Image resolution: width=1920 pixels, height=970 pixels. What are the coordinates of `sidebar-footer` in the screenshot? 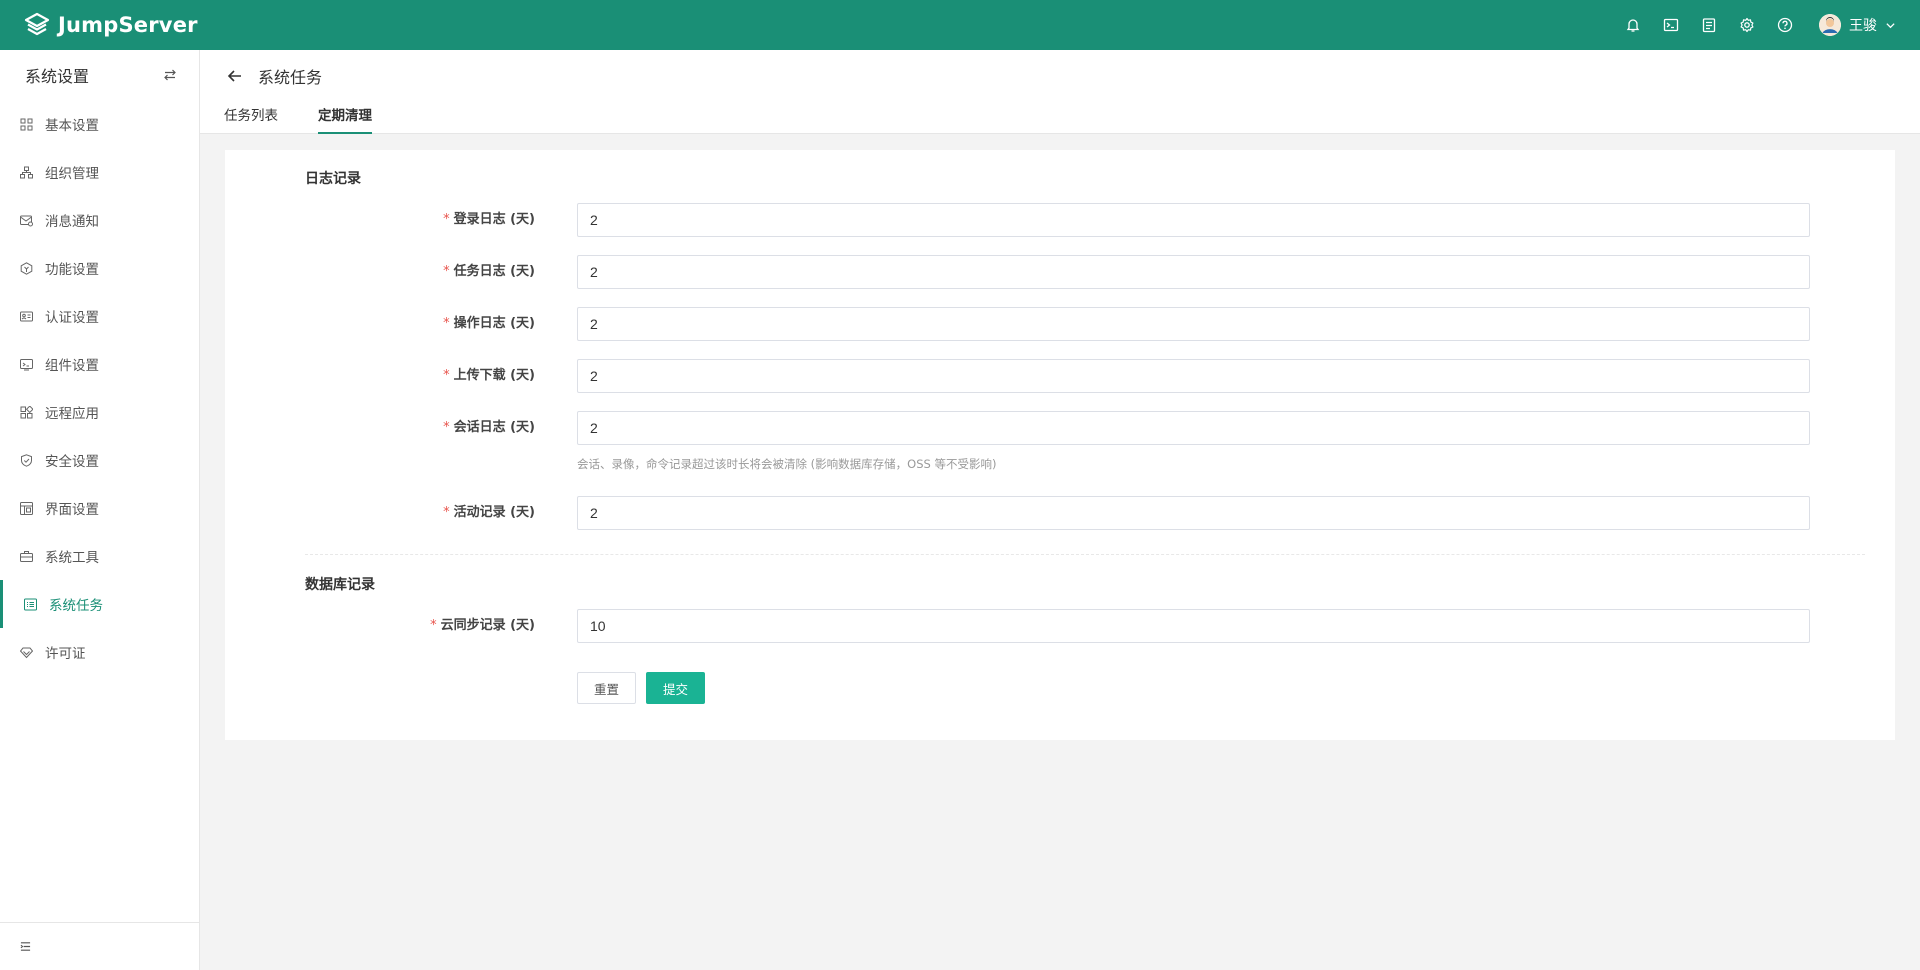 It's located at (99, 946).